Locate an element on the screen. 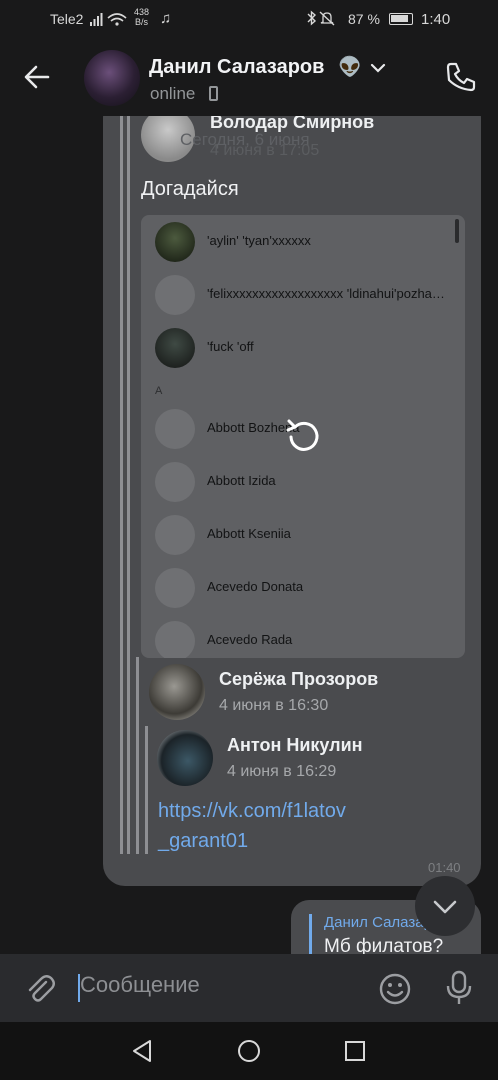  forwarded-date: 4 июня в 16:30 is located at coordinates (274, 705).